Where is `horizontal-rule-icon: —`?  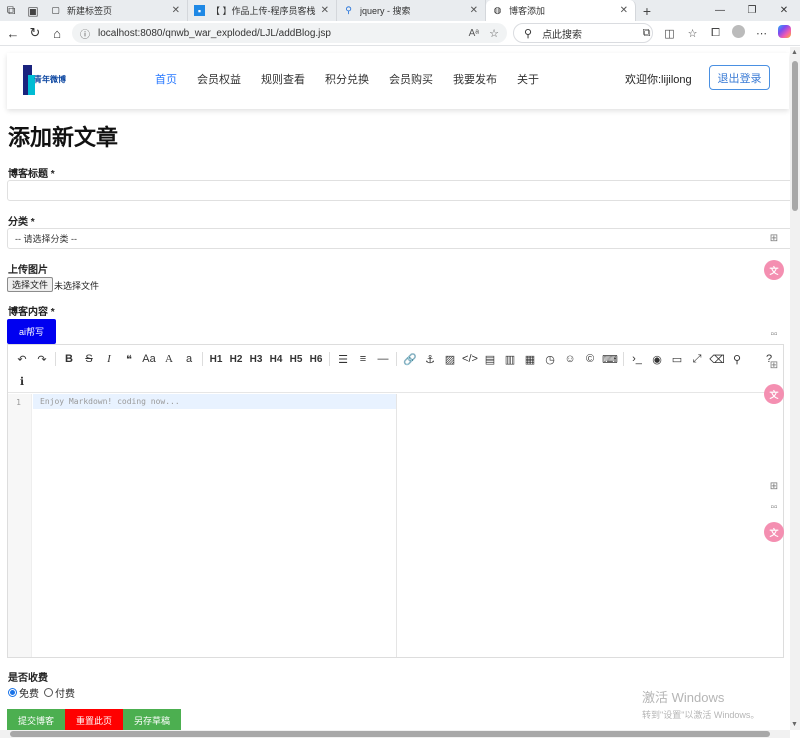
horizontal-rule-icon: — is located at coordinates (383, 359).